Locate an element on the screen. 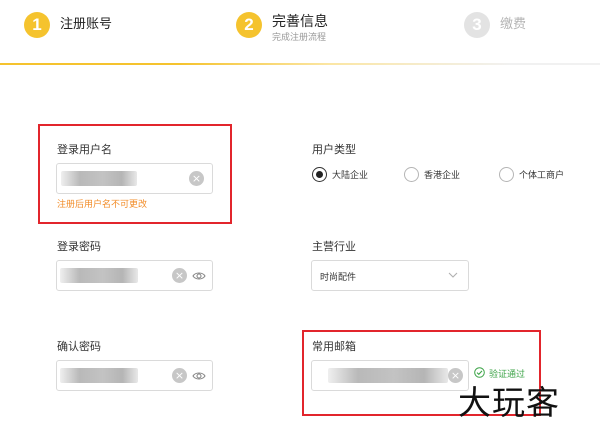 This screenshot has width=600, height=430. step-subtitle-complete-info: 完成注册流程 is located at coordinates (299, 38).